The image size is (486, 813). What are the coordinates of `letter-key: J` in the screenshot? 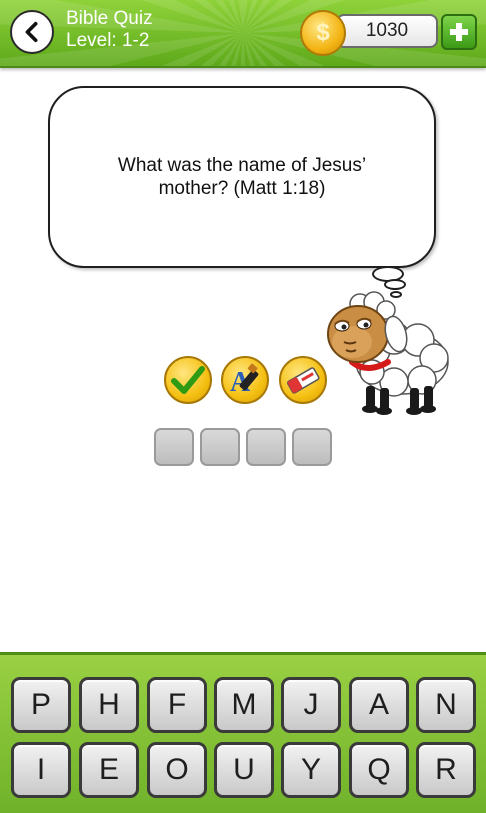 It's located at (311, 705).